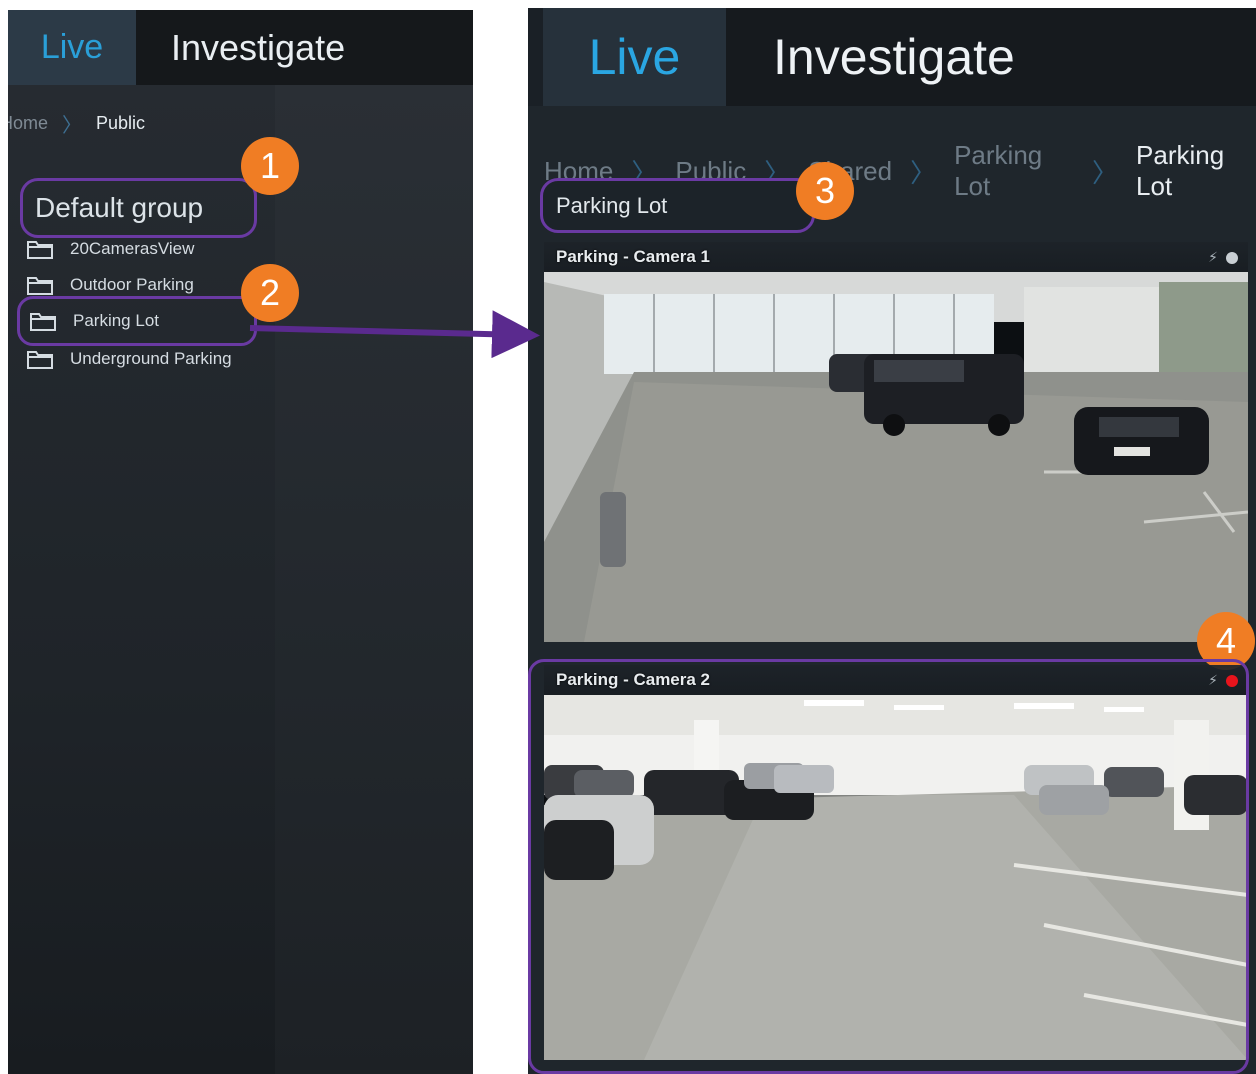 Image resolution: width=1256 pixels, height=1074 pixels. Describe the element at coordinates (1014, 171) in the screenshot. I see `breadcrumb-parking-lot: Parking Lot` at that location.